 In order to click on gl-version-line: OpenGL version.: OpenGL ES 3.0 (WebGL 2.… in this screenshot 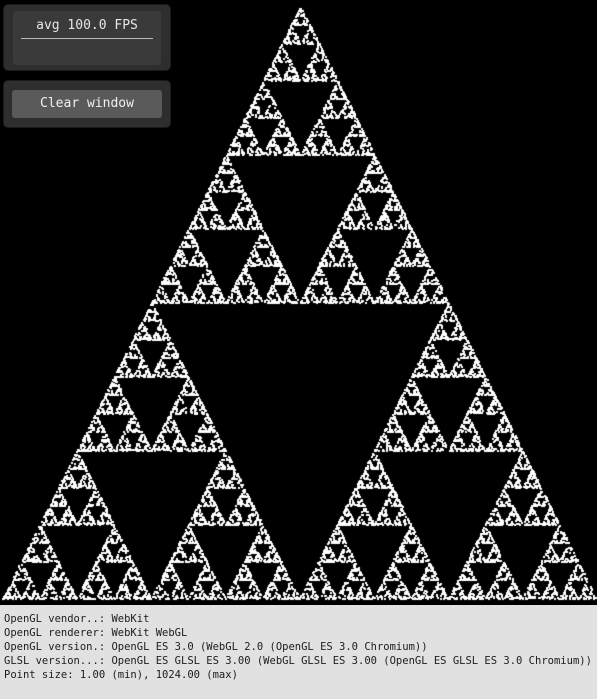, I will do `click(216, 647)`.